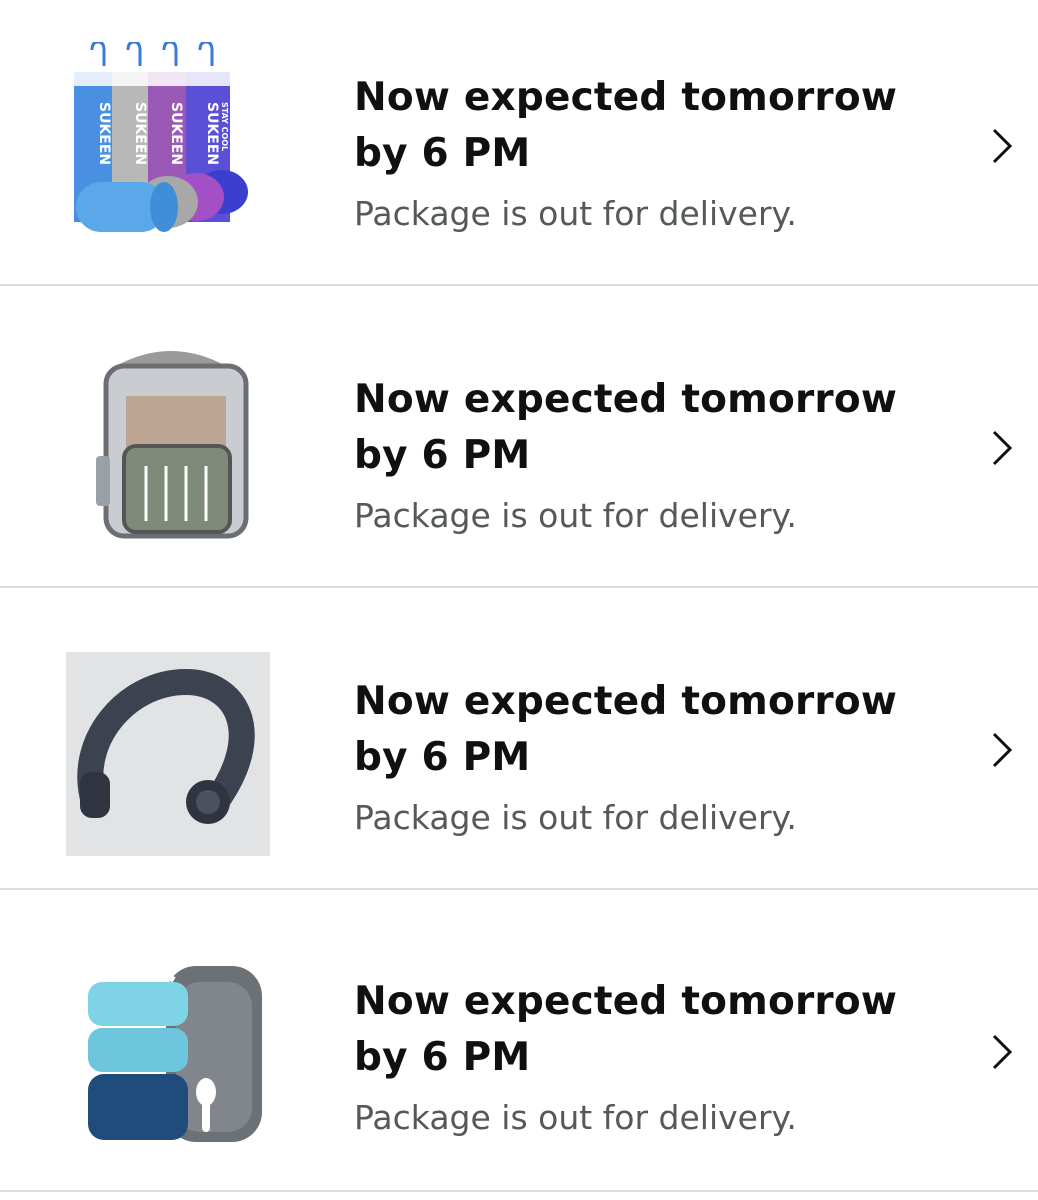 The image size is (1038, 1200). I want to click on brand-text-4: SUKEEN, so click(212, 133).